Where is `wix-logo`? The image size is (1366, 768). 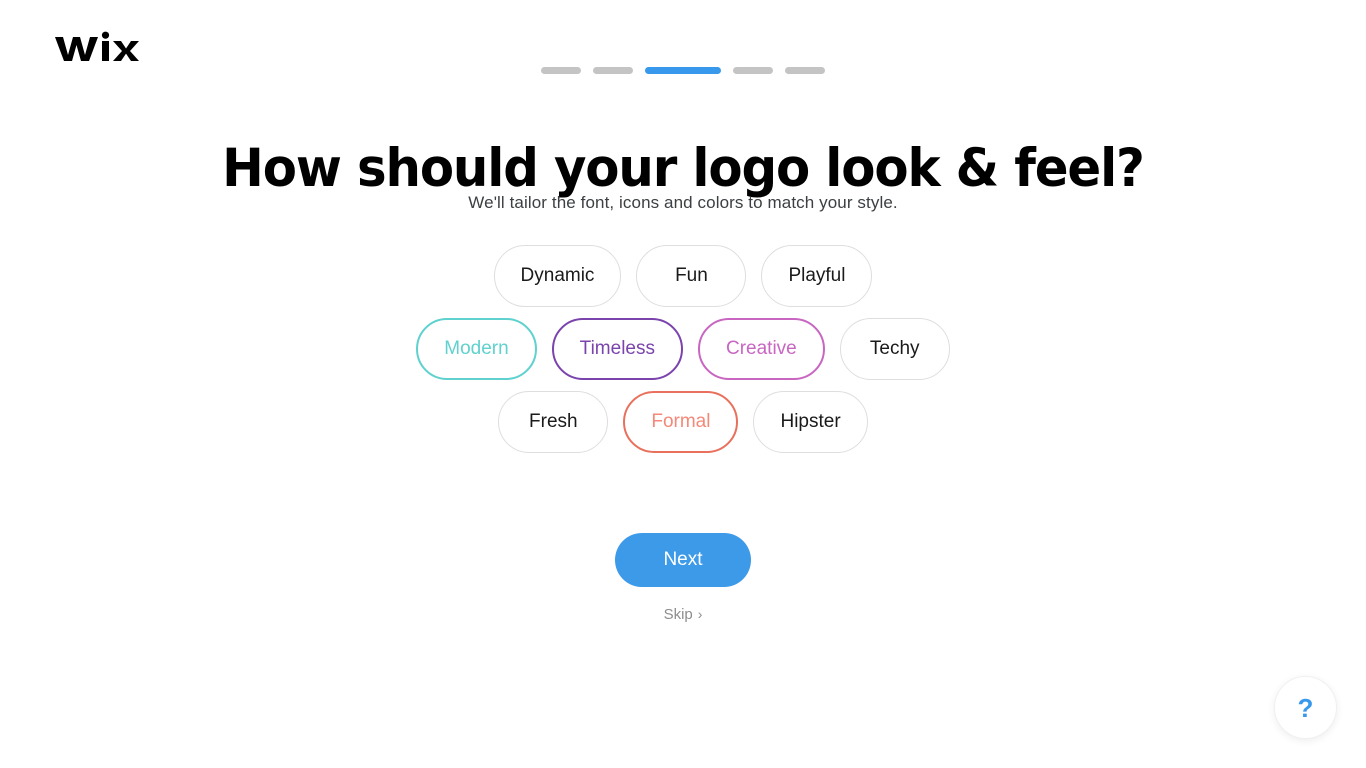
wix-logo is located at coordinates (99, 48).